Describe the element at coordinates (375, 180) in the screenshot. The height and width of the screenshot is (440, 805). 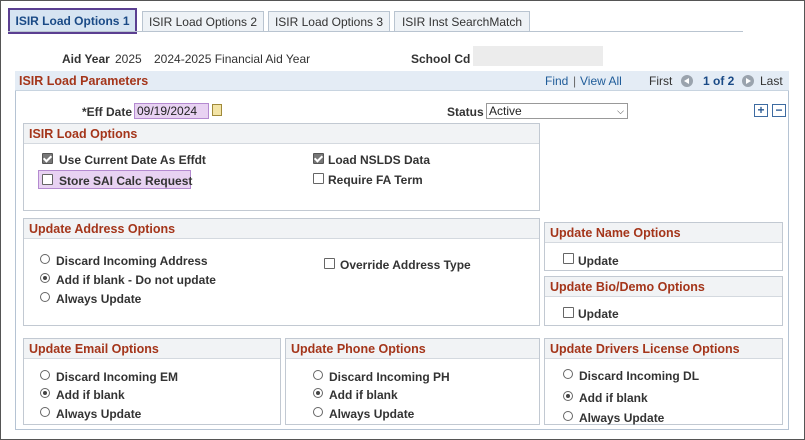
I see `require-fa-term-label: Require FA Term` at that location.